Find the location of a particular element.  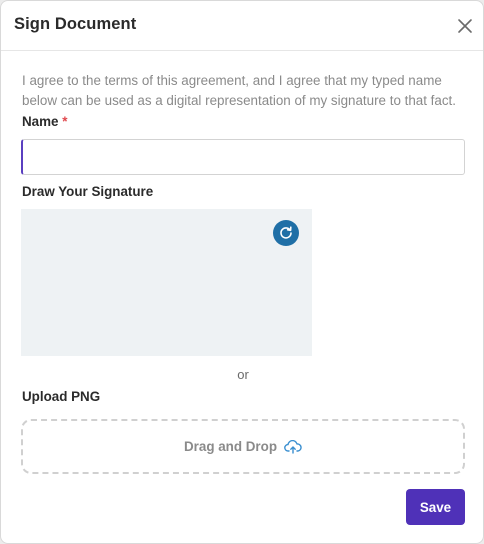

name-label: Name * is located at coordinates (44, 121).